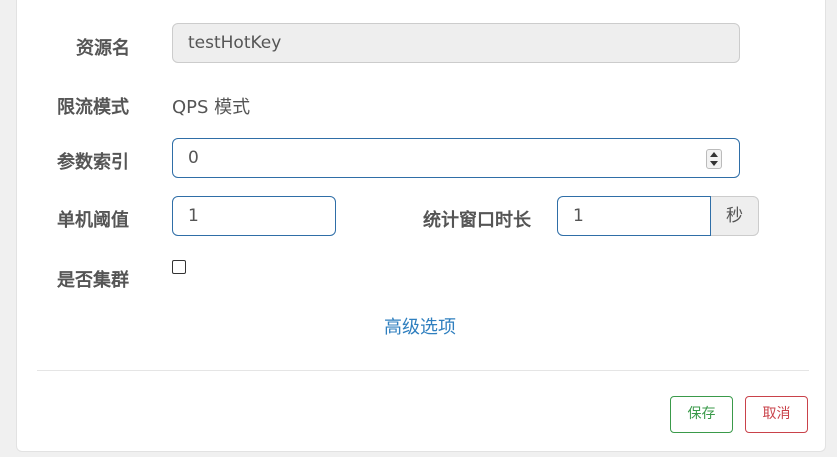  What do you see at coordinates (634, 216) in the screenshot?
I see `window-duration-input: 1` at bounding box center [634, 216].